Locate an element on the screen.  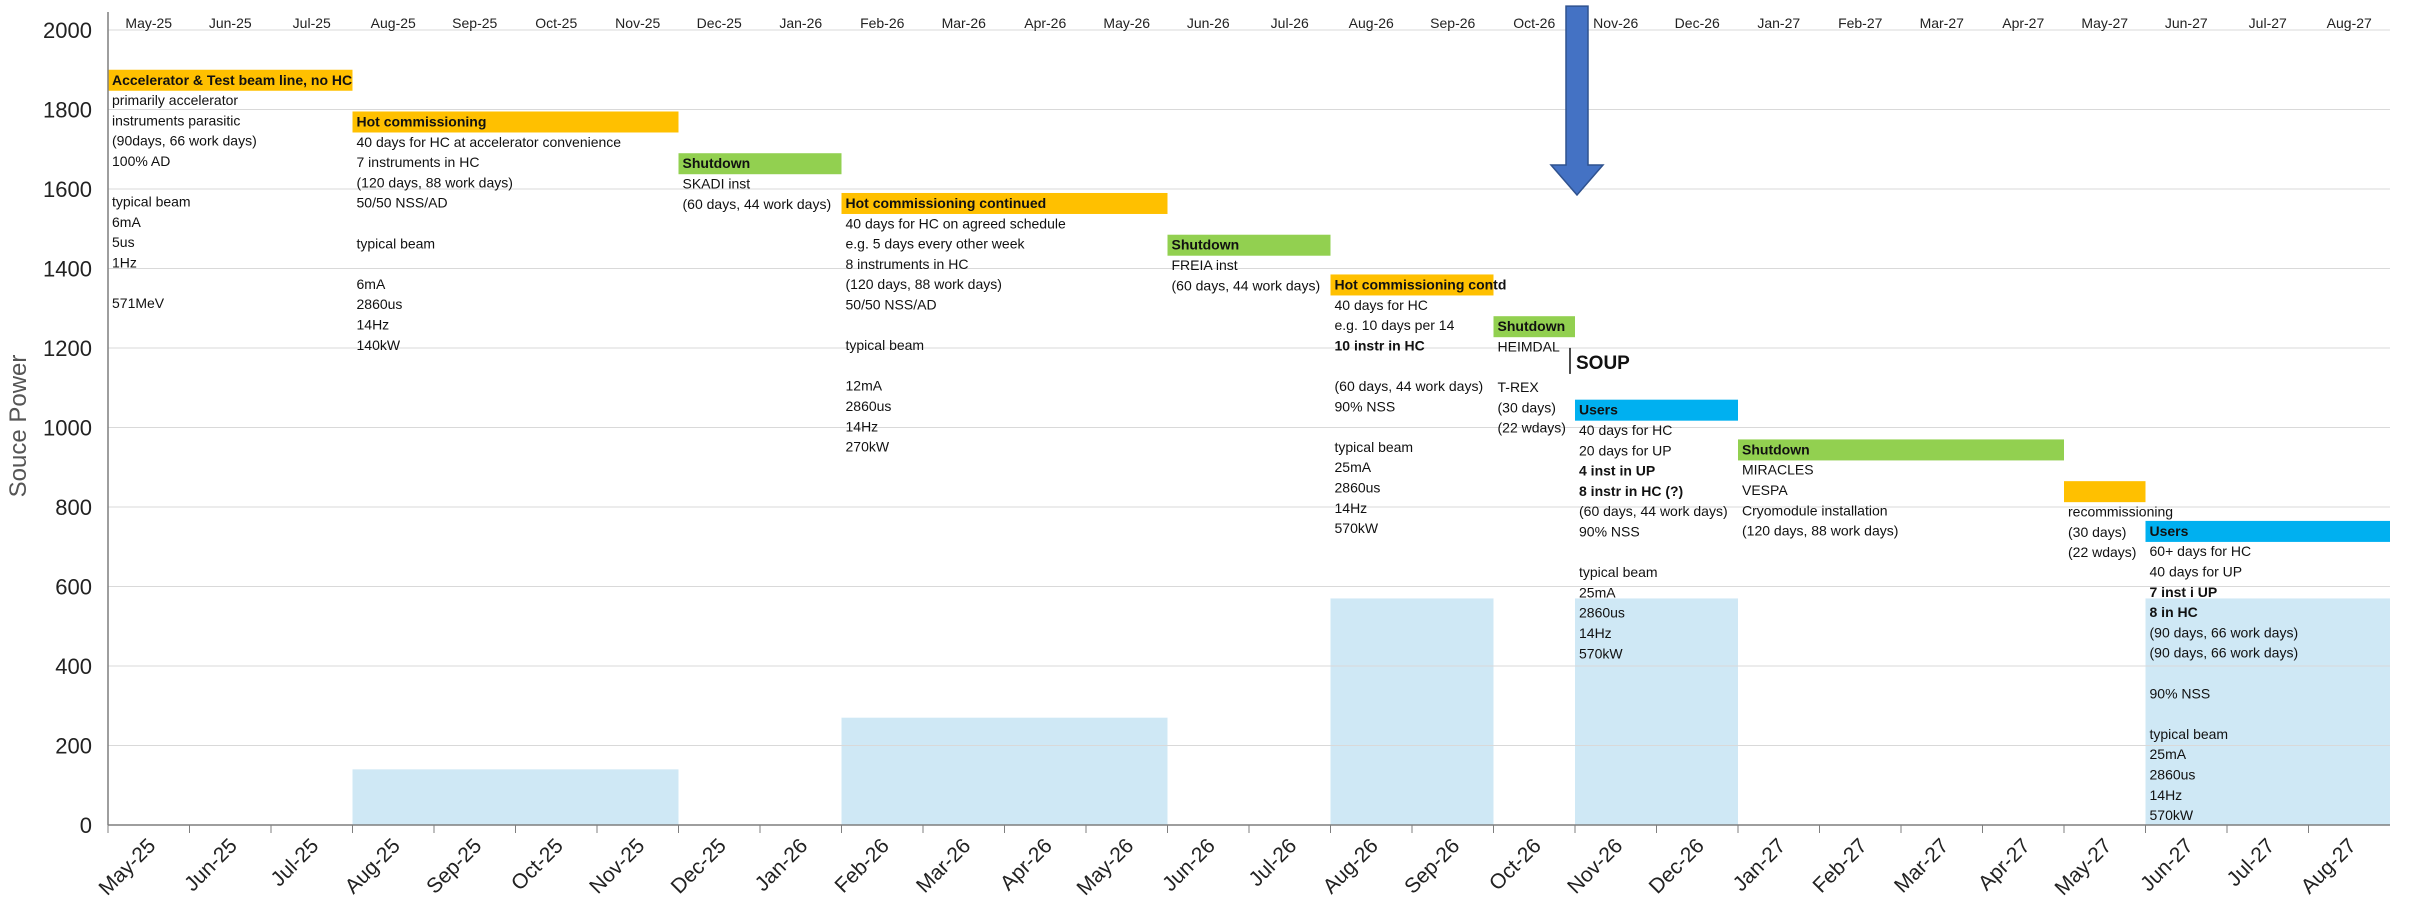
phase-line: 570kW is located at coordinates (1357, 528).